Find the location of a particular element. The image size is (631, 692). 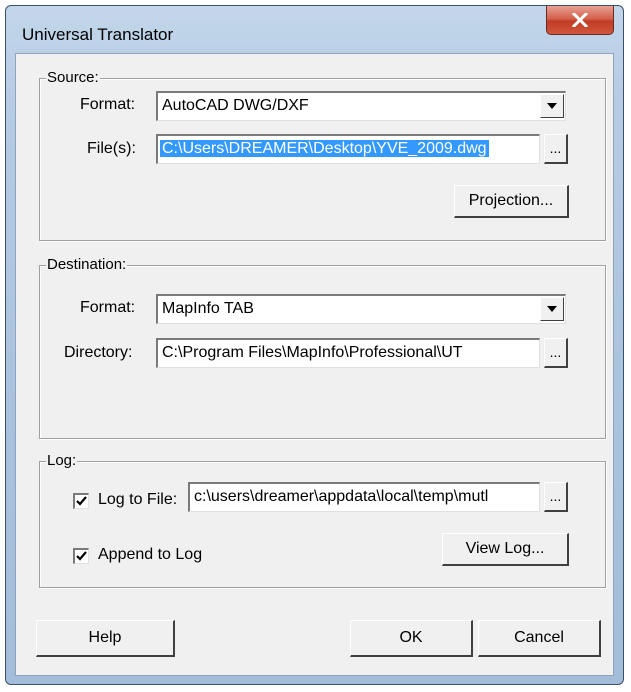

title-bar: Universal Translator is located at coordinates (314, 30).